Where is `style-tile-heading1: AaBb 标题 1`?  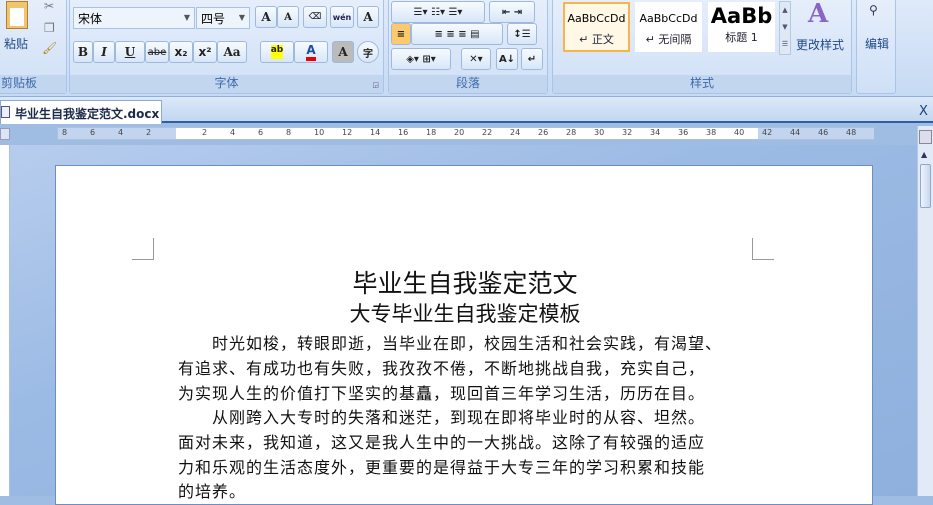 style-tile-heading1: AaBb 标题 1 is located at coordinates (741, 27).